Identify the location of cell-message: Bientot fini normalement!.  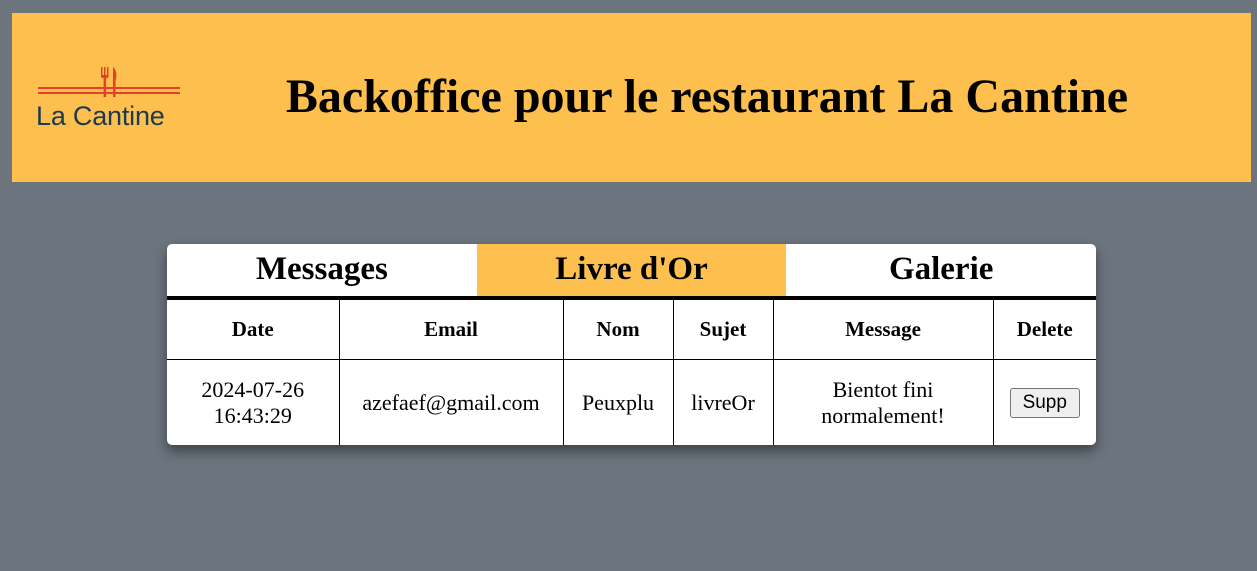
(883, 402).